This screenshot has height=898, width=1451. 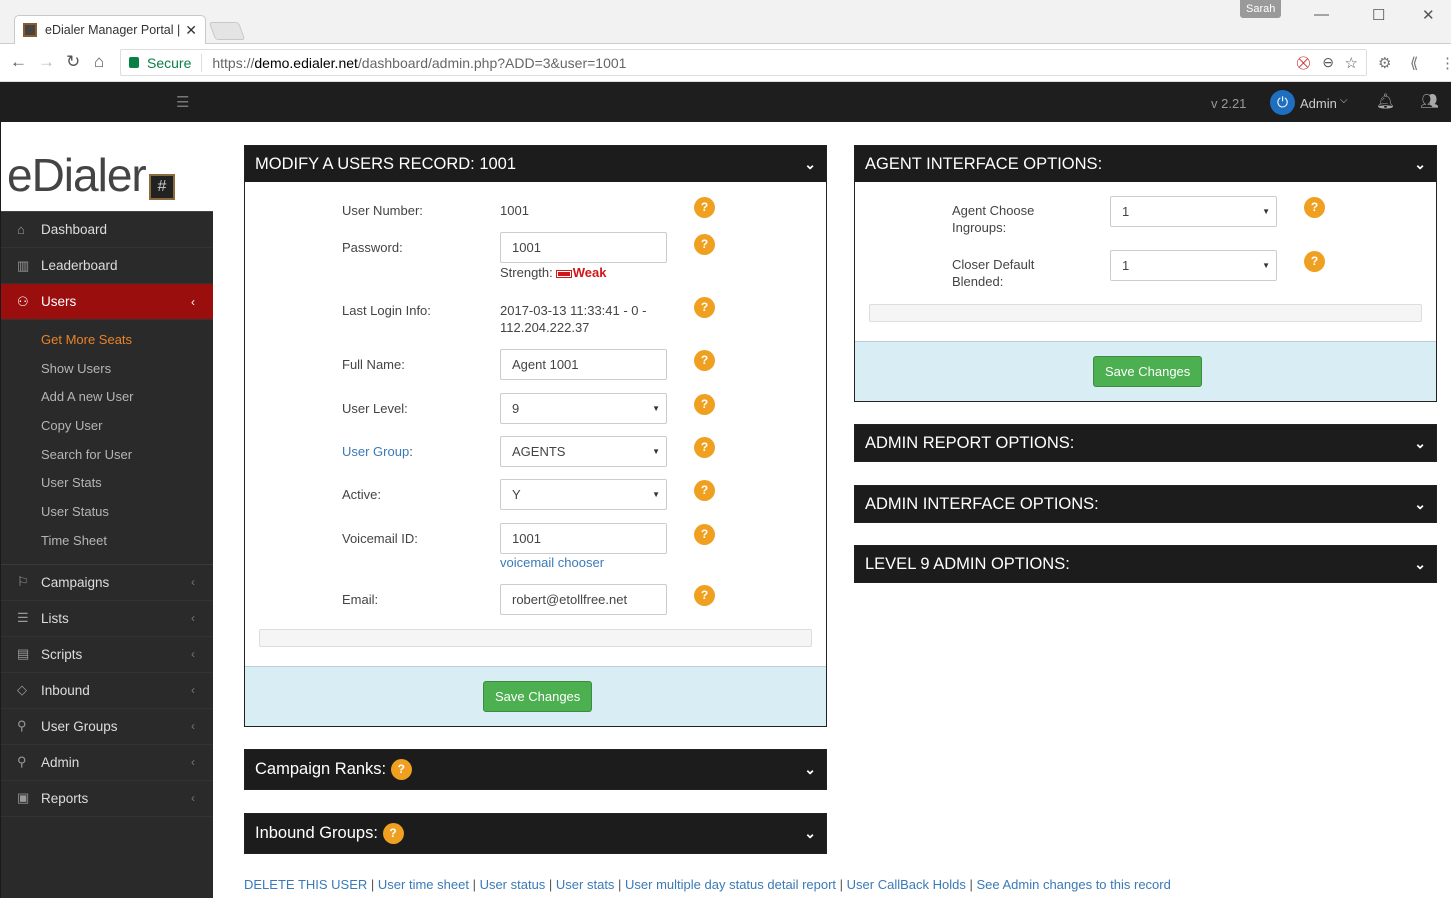 I want to click on profile-chip: Sarah, so click(x=1261, y=9).